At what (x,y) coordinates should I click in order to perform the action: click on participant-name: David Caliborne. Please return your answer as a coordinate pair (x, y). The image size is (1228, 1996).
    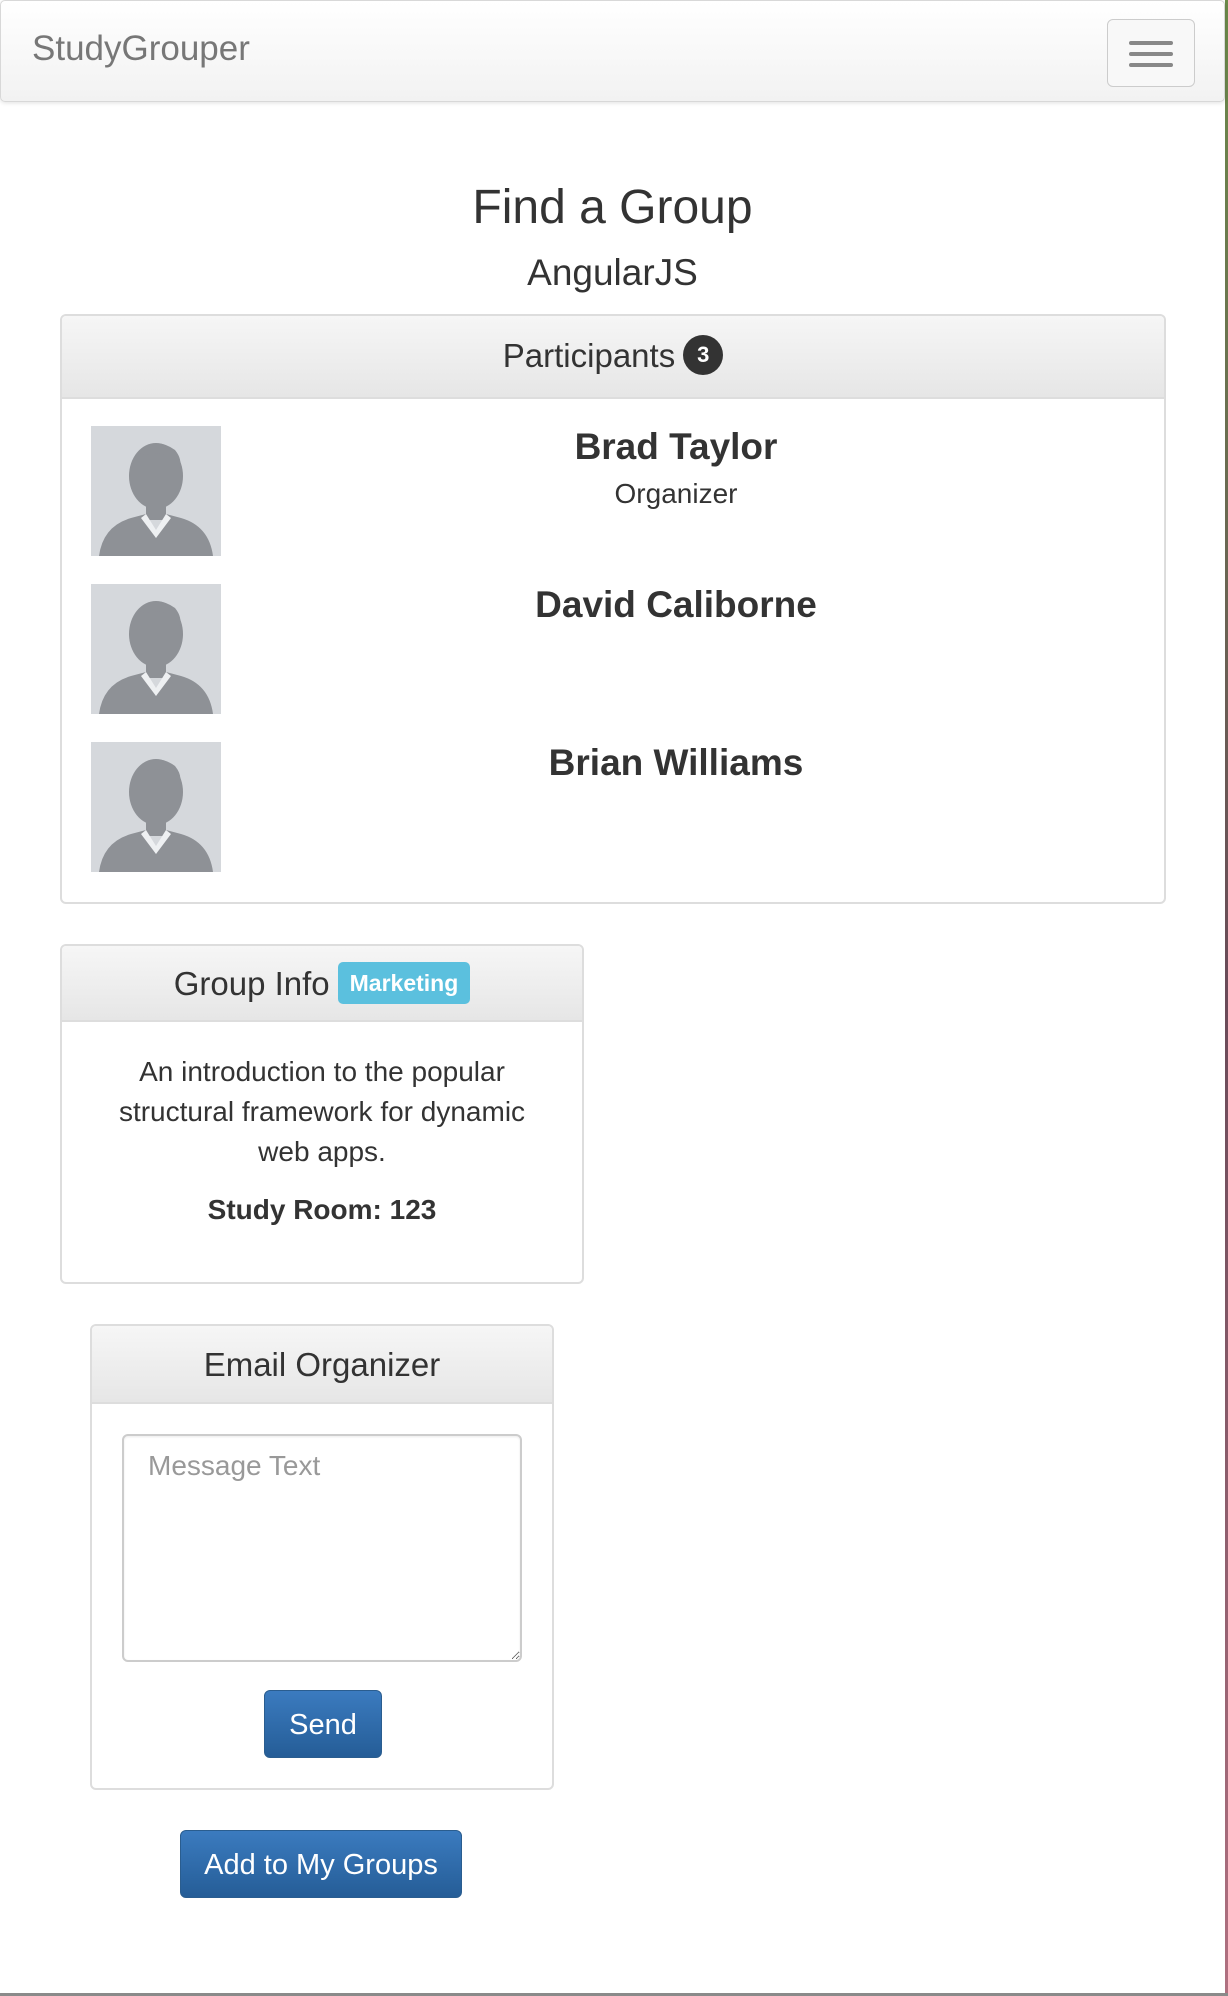
    Looking at the image, I should click on (676, 604).